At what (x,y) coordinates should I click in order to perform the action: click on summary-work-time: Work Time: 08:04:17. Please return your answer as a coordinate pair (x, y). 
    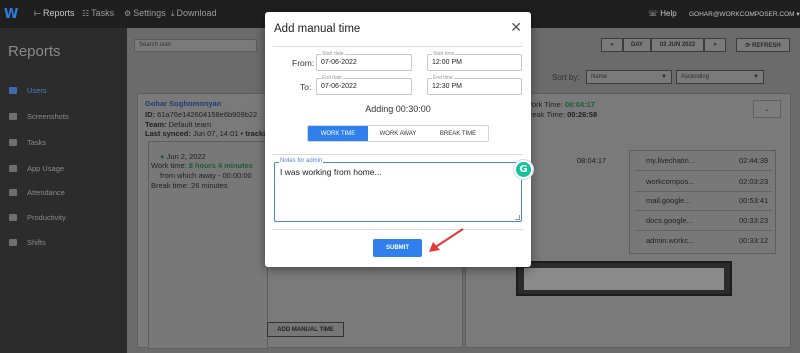
    Looking at the image, I should click on (560, 104).